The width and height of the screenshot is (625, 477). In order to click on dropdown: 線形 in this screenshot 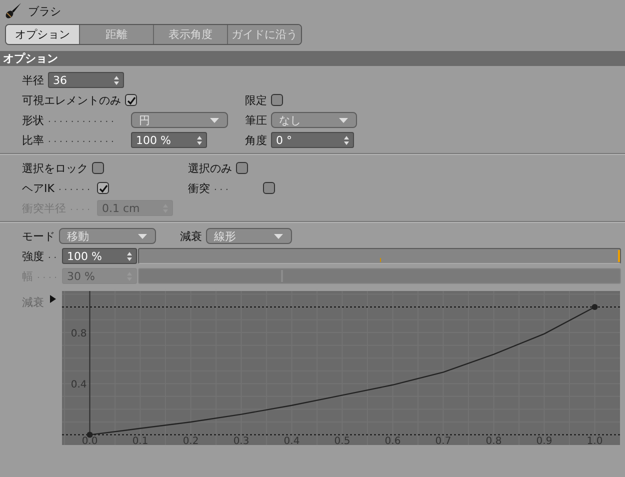, I will do `click(249, 236)`.